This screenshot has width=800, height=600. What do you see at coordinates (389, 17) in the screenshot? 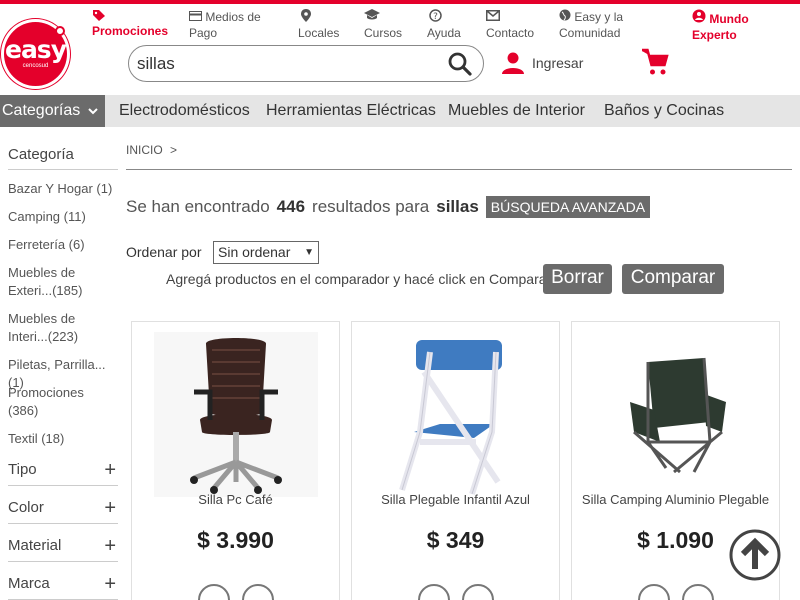
I see `graduation-cap-icon` at bounding box center [389, 17].